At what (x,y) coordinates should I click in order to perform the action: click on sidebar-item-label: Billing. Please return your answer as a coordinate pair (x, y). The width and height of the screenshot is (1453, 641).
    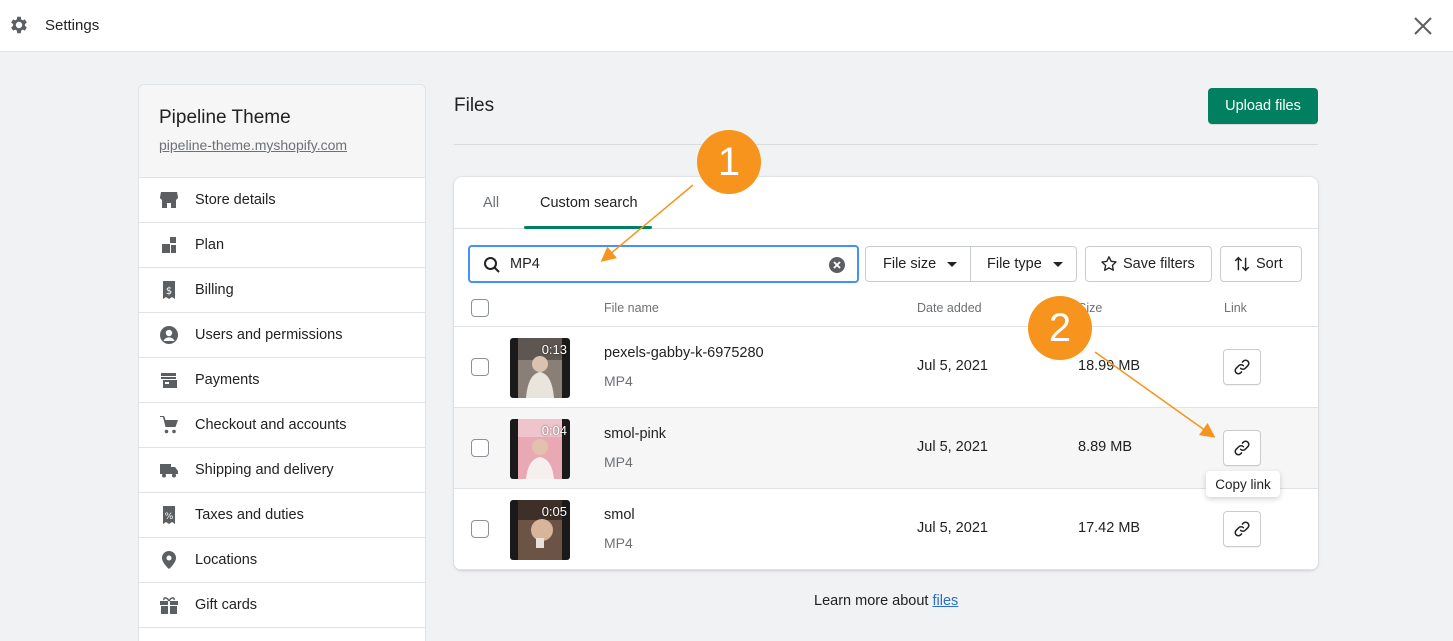
    Looking at the image, I should click on (214, 290).